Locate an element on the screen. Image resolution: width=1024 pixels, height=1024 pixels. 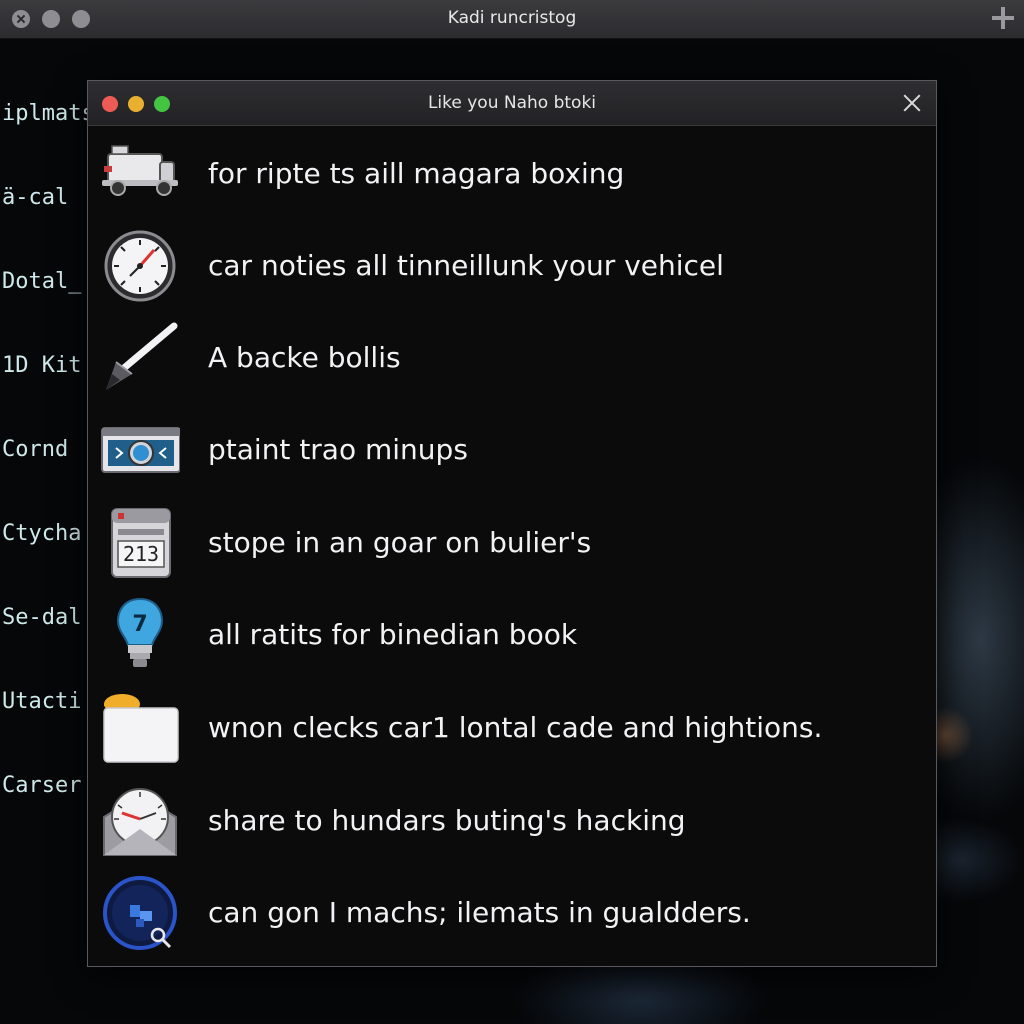
dialog-titlebar: Like you Naho btoki is located at coordinates (512, 103).